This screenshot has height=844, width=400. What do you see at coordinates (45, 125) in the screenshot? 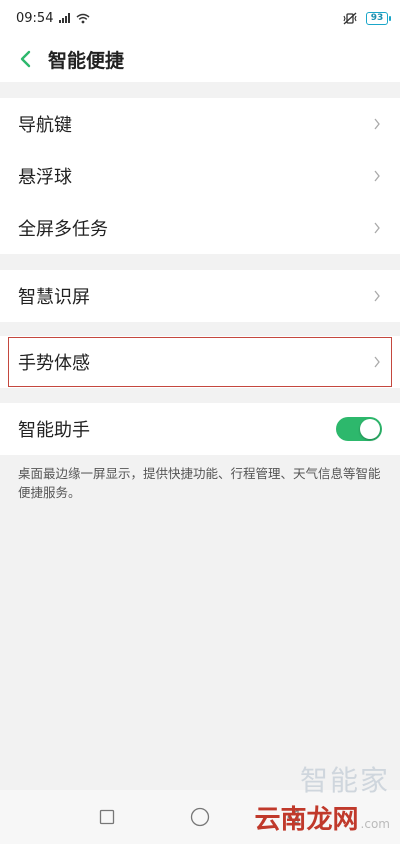
I see `settings-item-label: 导航键` at bounding box center [45, 125].